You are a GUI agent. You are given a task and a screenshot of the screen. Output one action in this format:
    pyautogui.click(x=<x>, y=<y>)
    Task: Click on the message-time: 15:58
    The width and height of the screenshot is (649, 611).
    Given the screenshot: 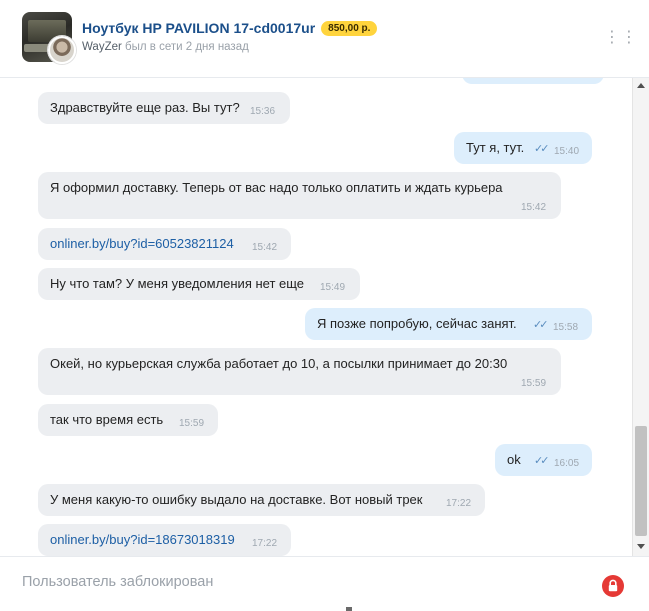 What is the action you would take?
    pyautogui.click(x=566, y=327)
    